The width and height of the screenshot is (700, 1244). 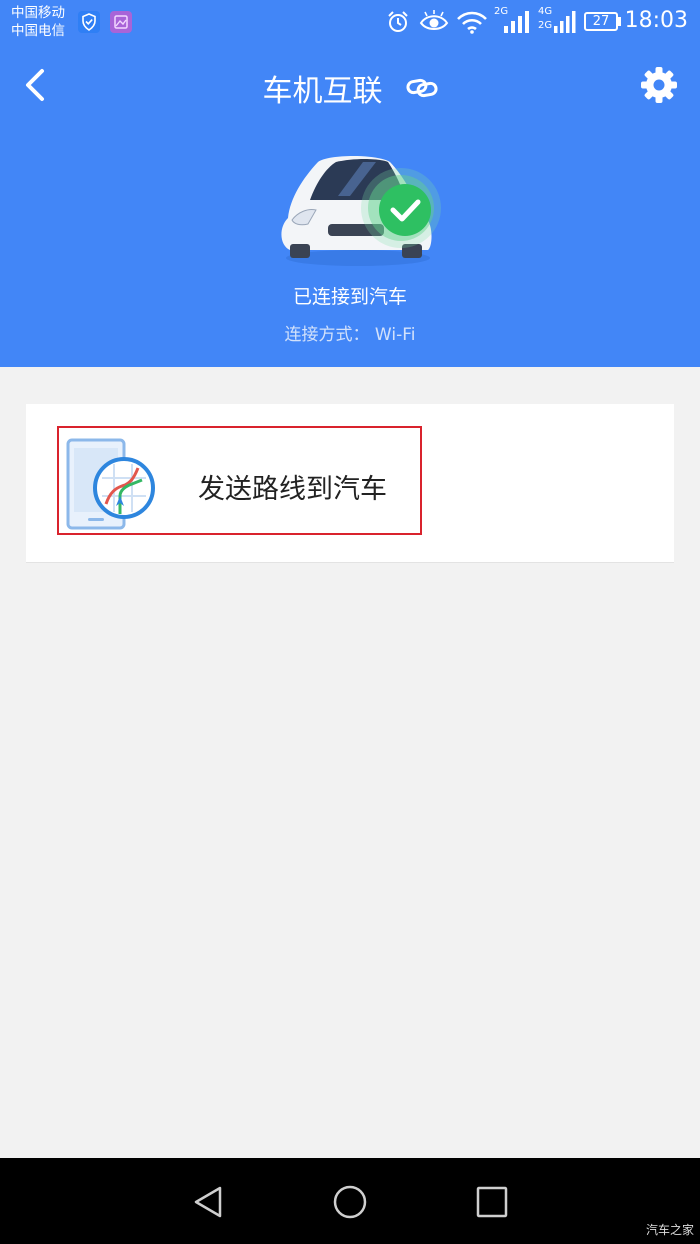 I want to click on navbar: 车机互联, so click(x=350, y=86).